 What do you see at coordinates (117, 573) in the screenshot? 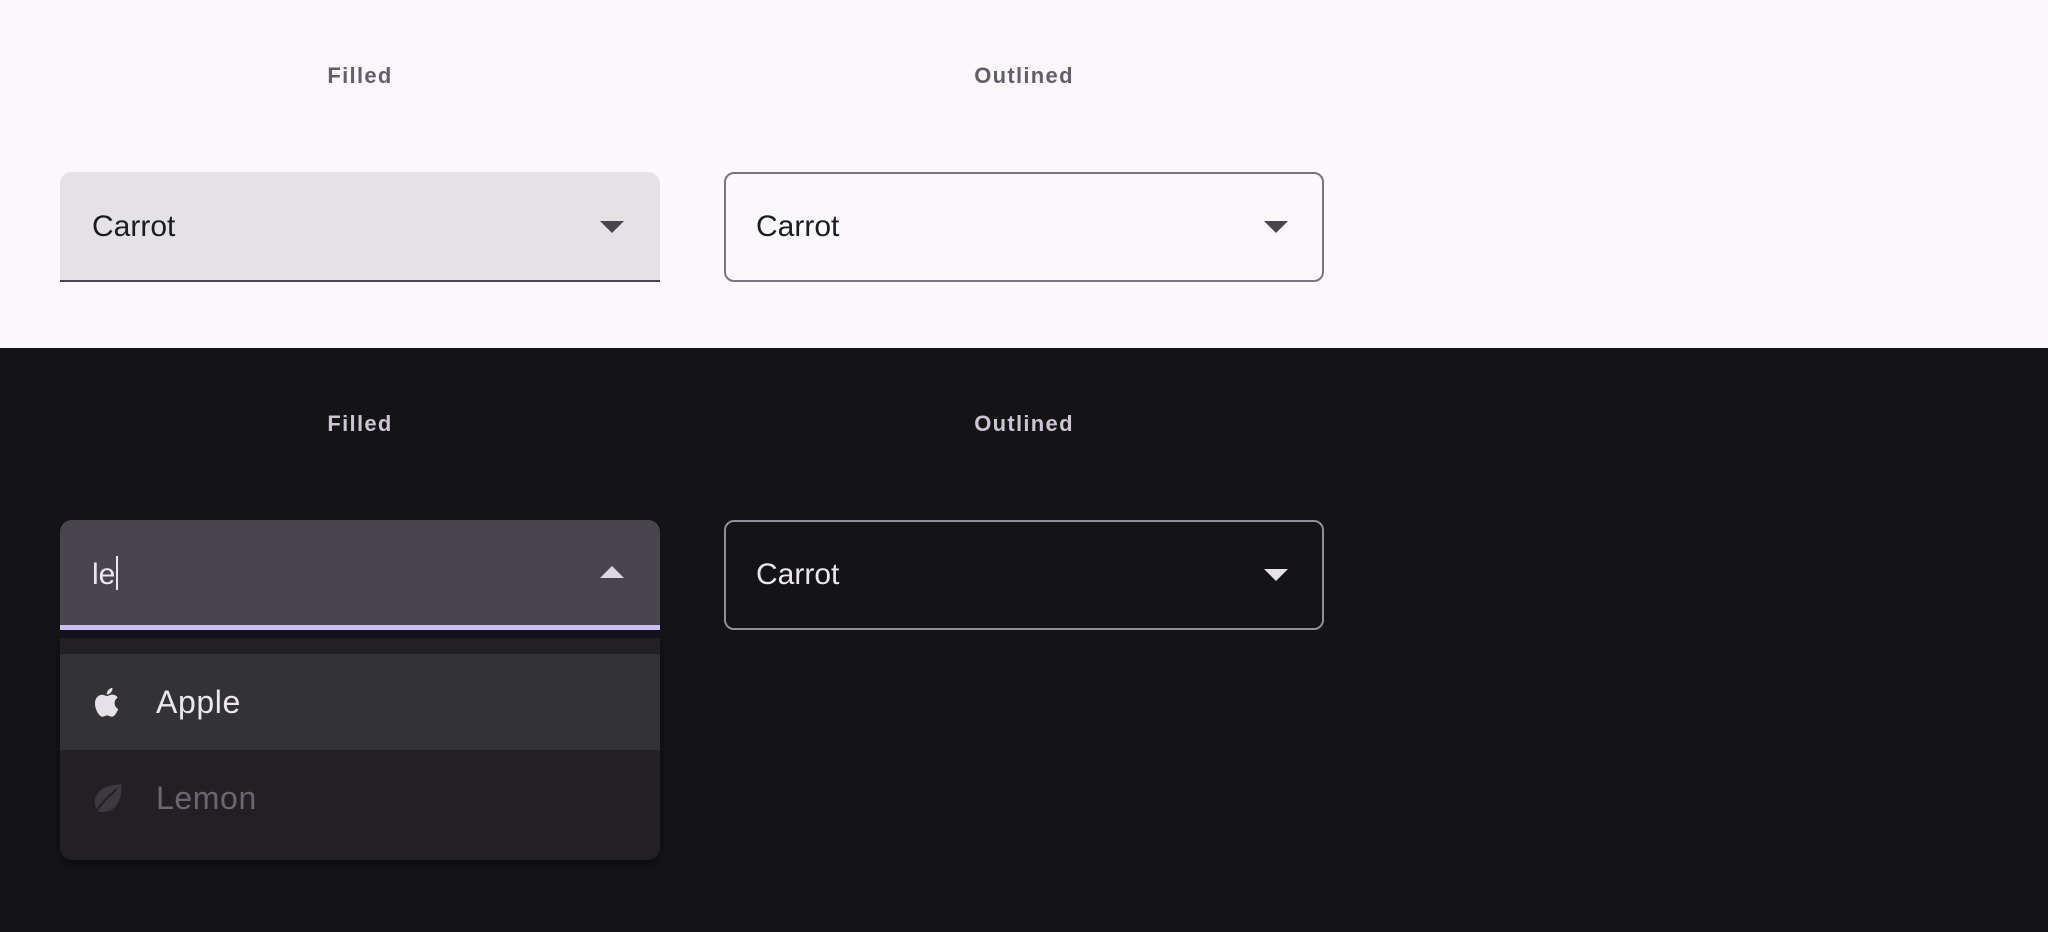
I see `text-caret` at bounding box center [117, 573].